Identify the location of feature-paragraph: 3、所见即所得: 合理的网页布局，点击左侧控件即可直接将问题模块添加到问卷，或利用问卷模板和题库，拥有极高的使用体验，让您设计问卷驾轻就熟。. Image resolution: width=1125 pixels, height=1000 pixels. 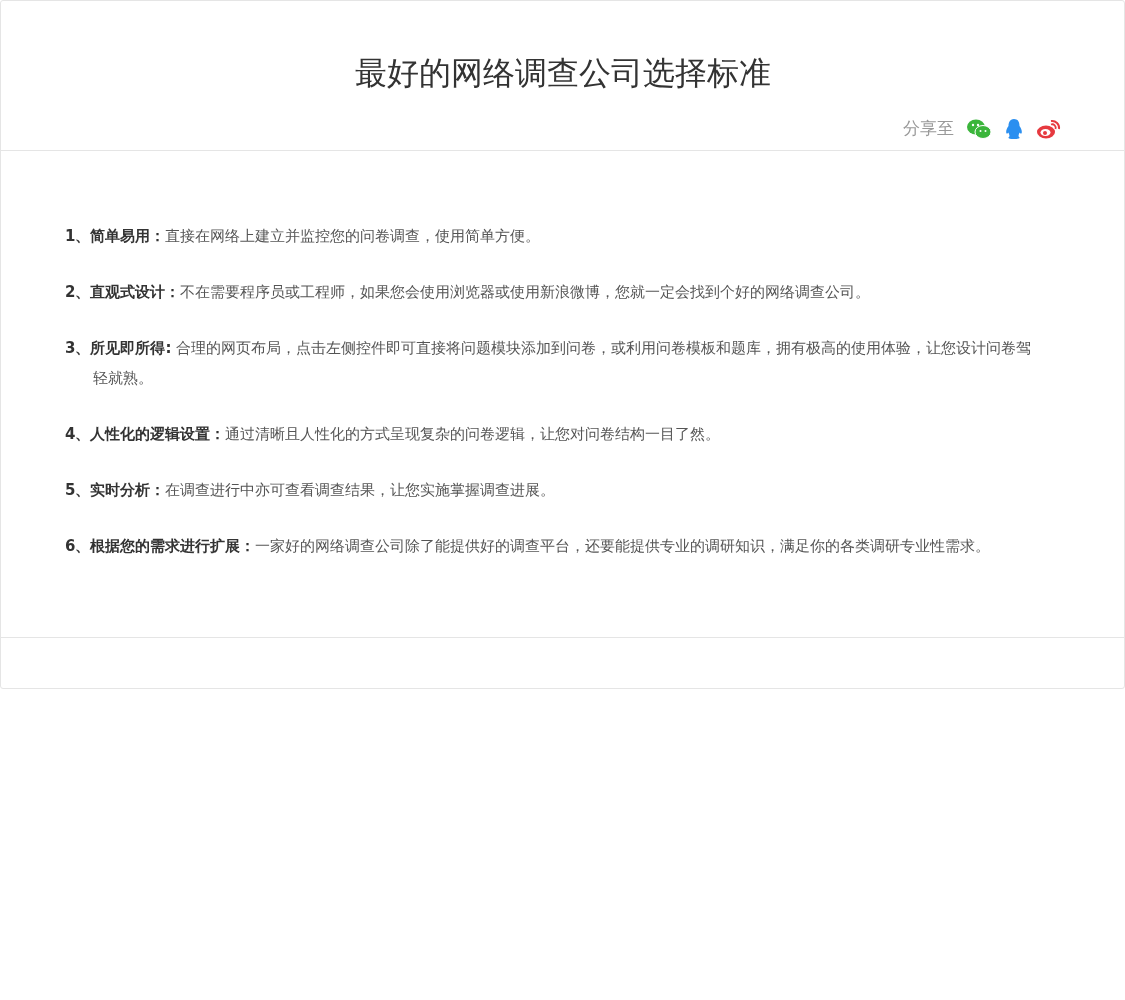
(549, 363).